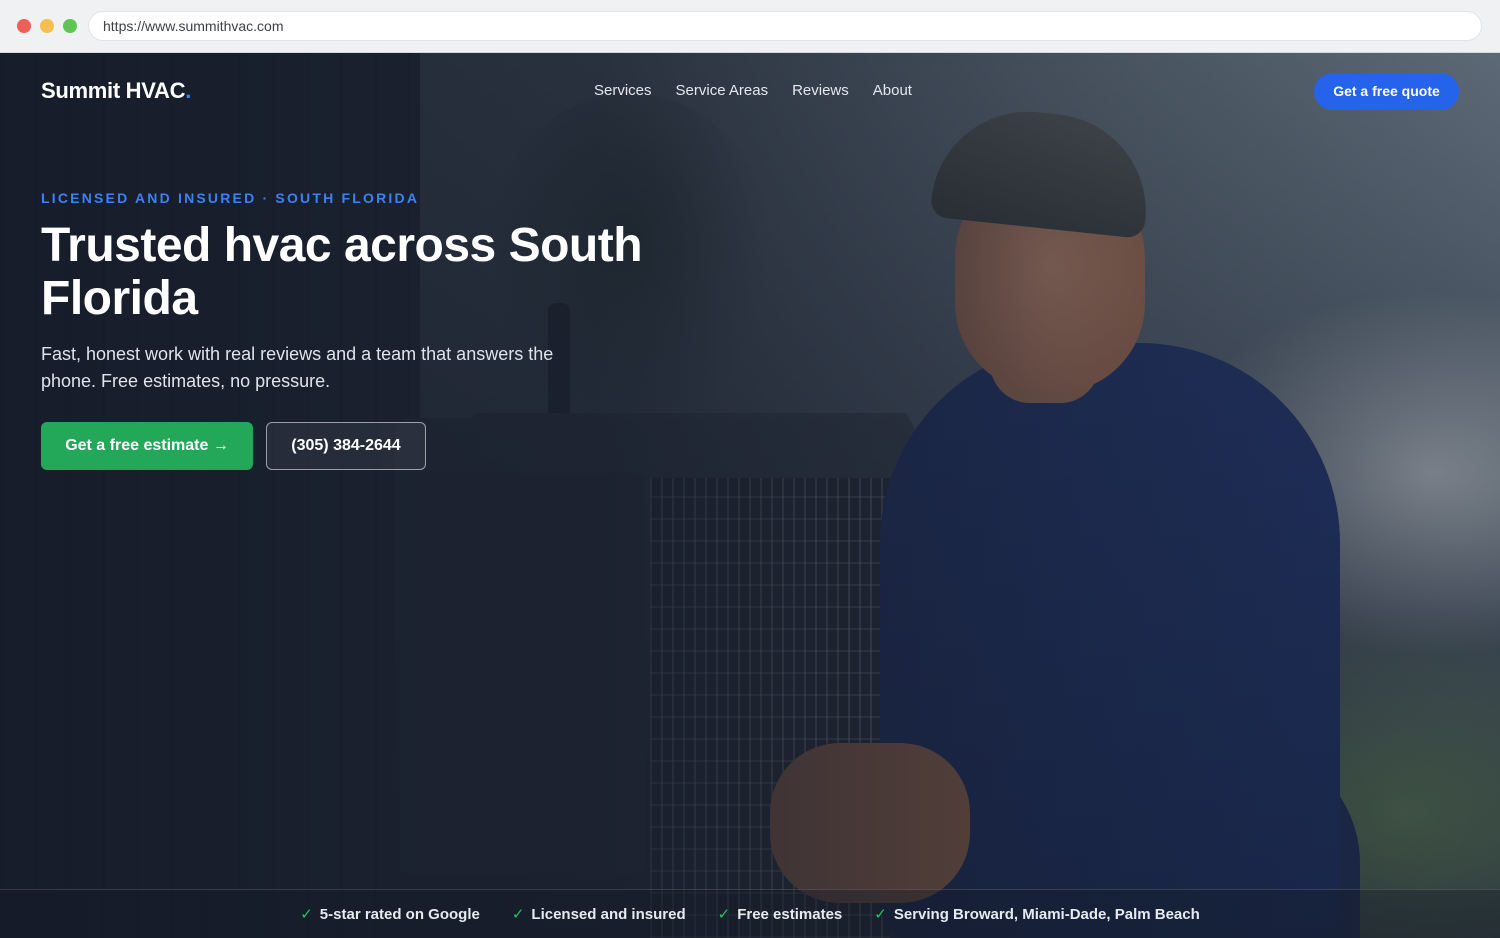  I want to click on get-free-quote-button: Get a free quote, so click(1386, 91).